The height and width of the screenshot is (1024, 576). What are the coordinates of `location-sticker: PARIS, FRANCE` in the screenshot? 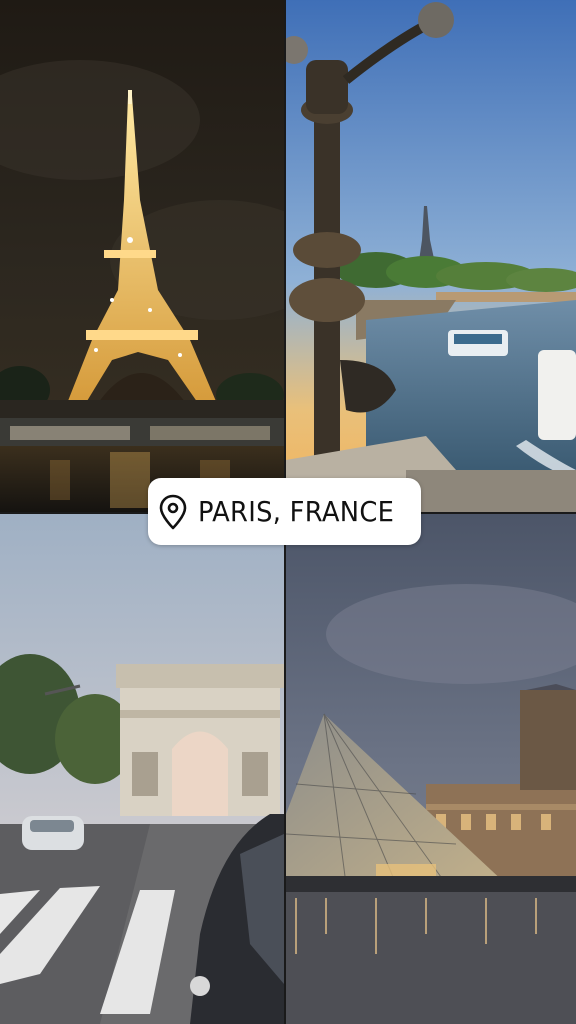 It's located at (284, 511).